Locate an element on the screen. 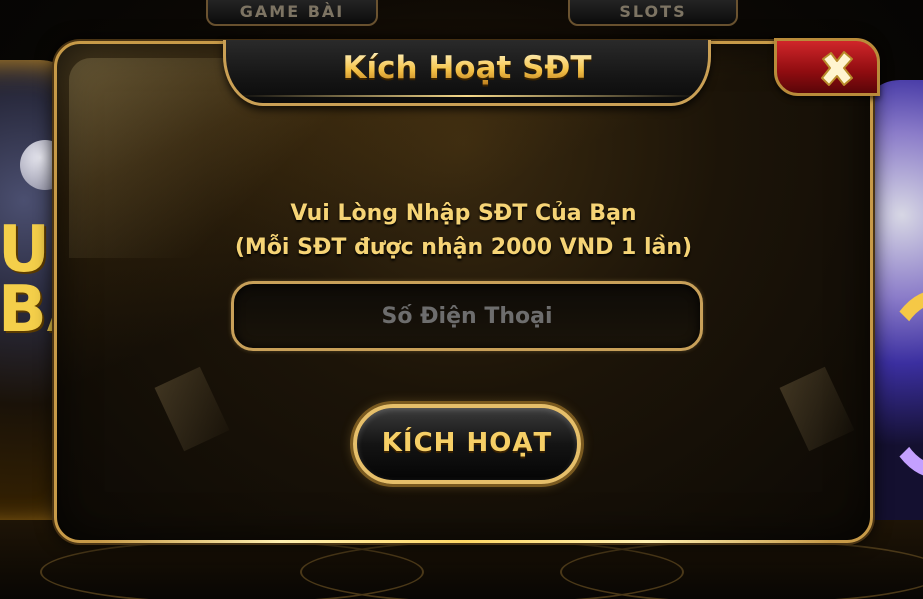 This screenshot has height=599, width=923. close-button is located at coordinates (827, 67).